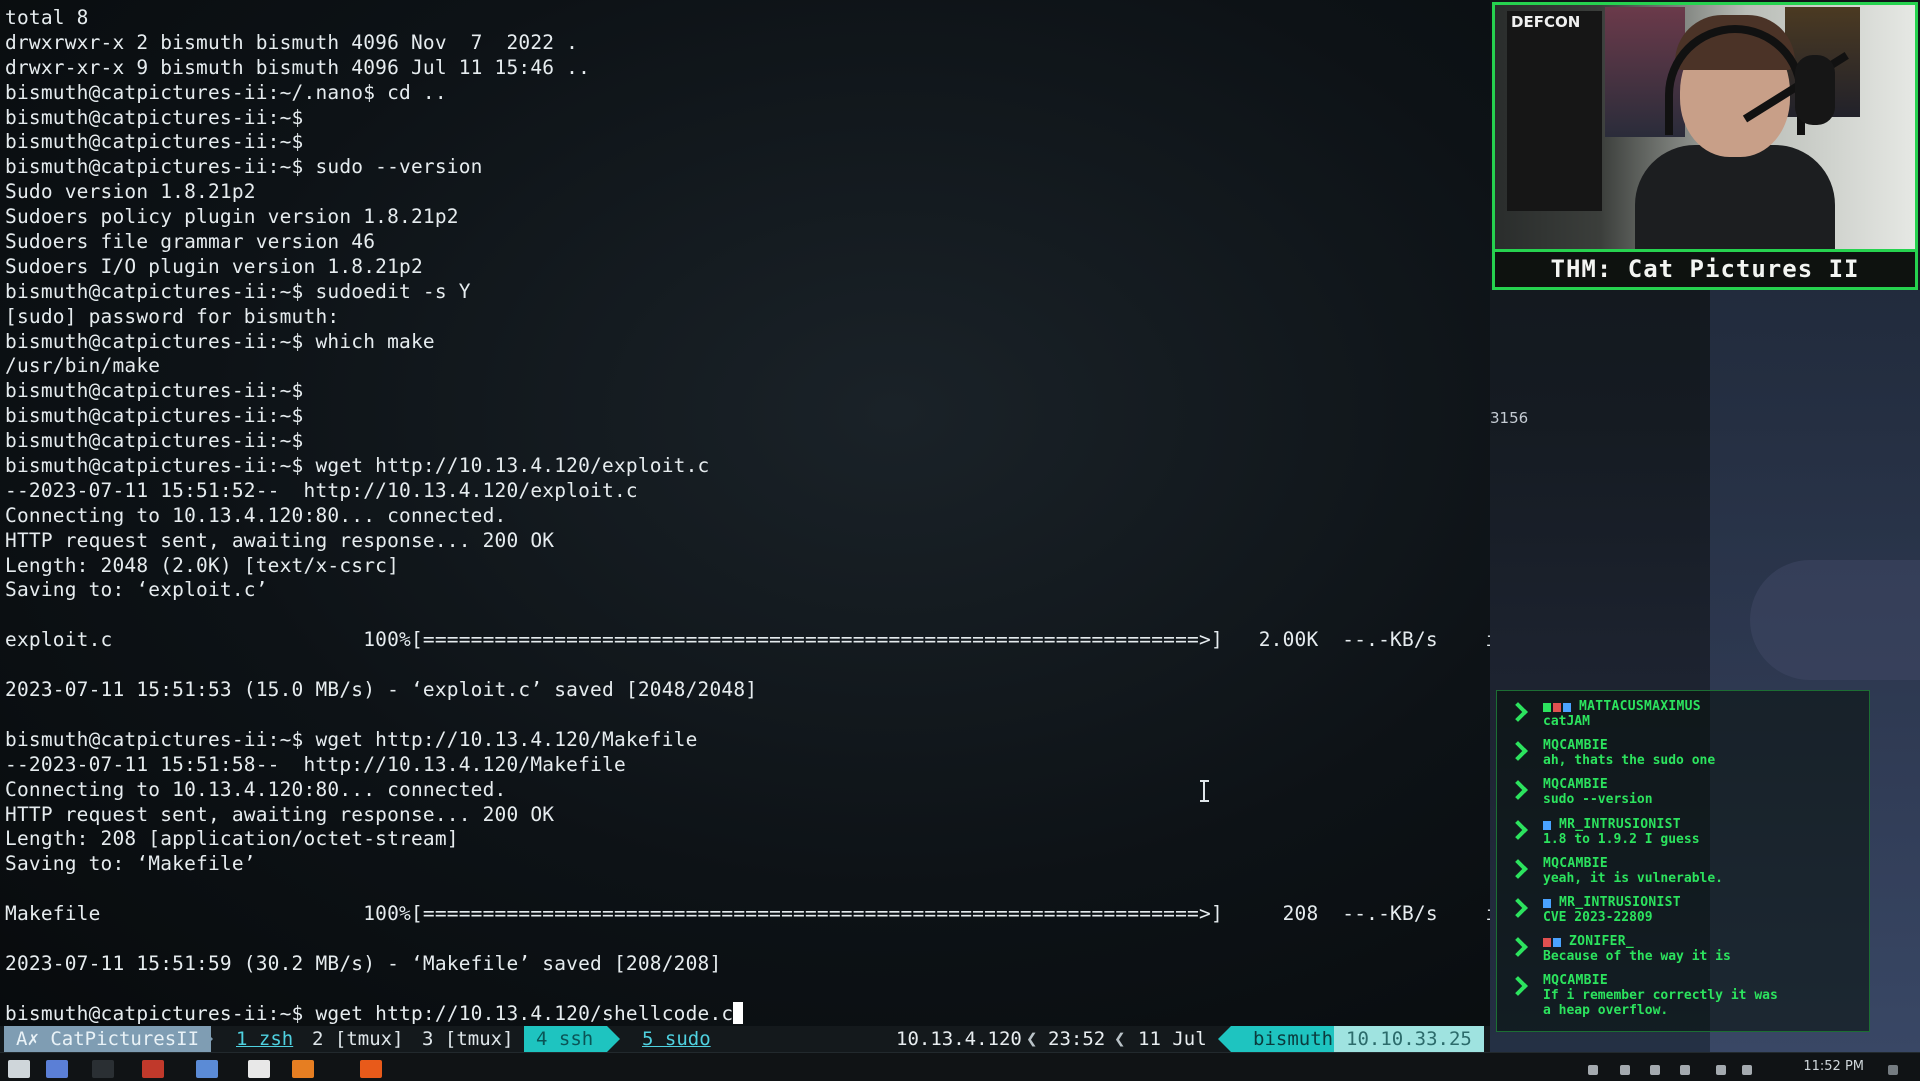  I want to click on output-line: Sudoers I/O plugin version 1.8.21p2, so click(214, 266).